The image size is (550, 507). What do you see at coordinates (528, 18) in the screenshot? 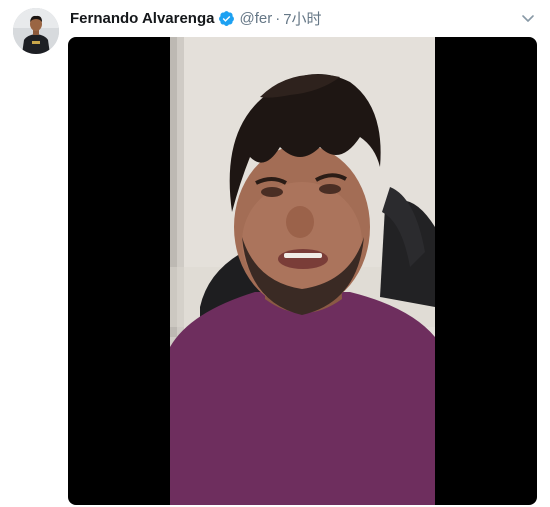
I see `chevron-down-icon` at bounding box center [528, 18].